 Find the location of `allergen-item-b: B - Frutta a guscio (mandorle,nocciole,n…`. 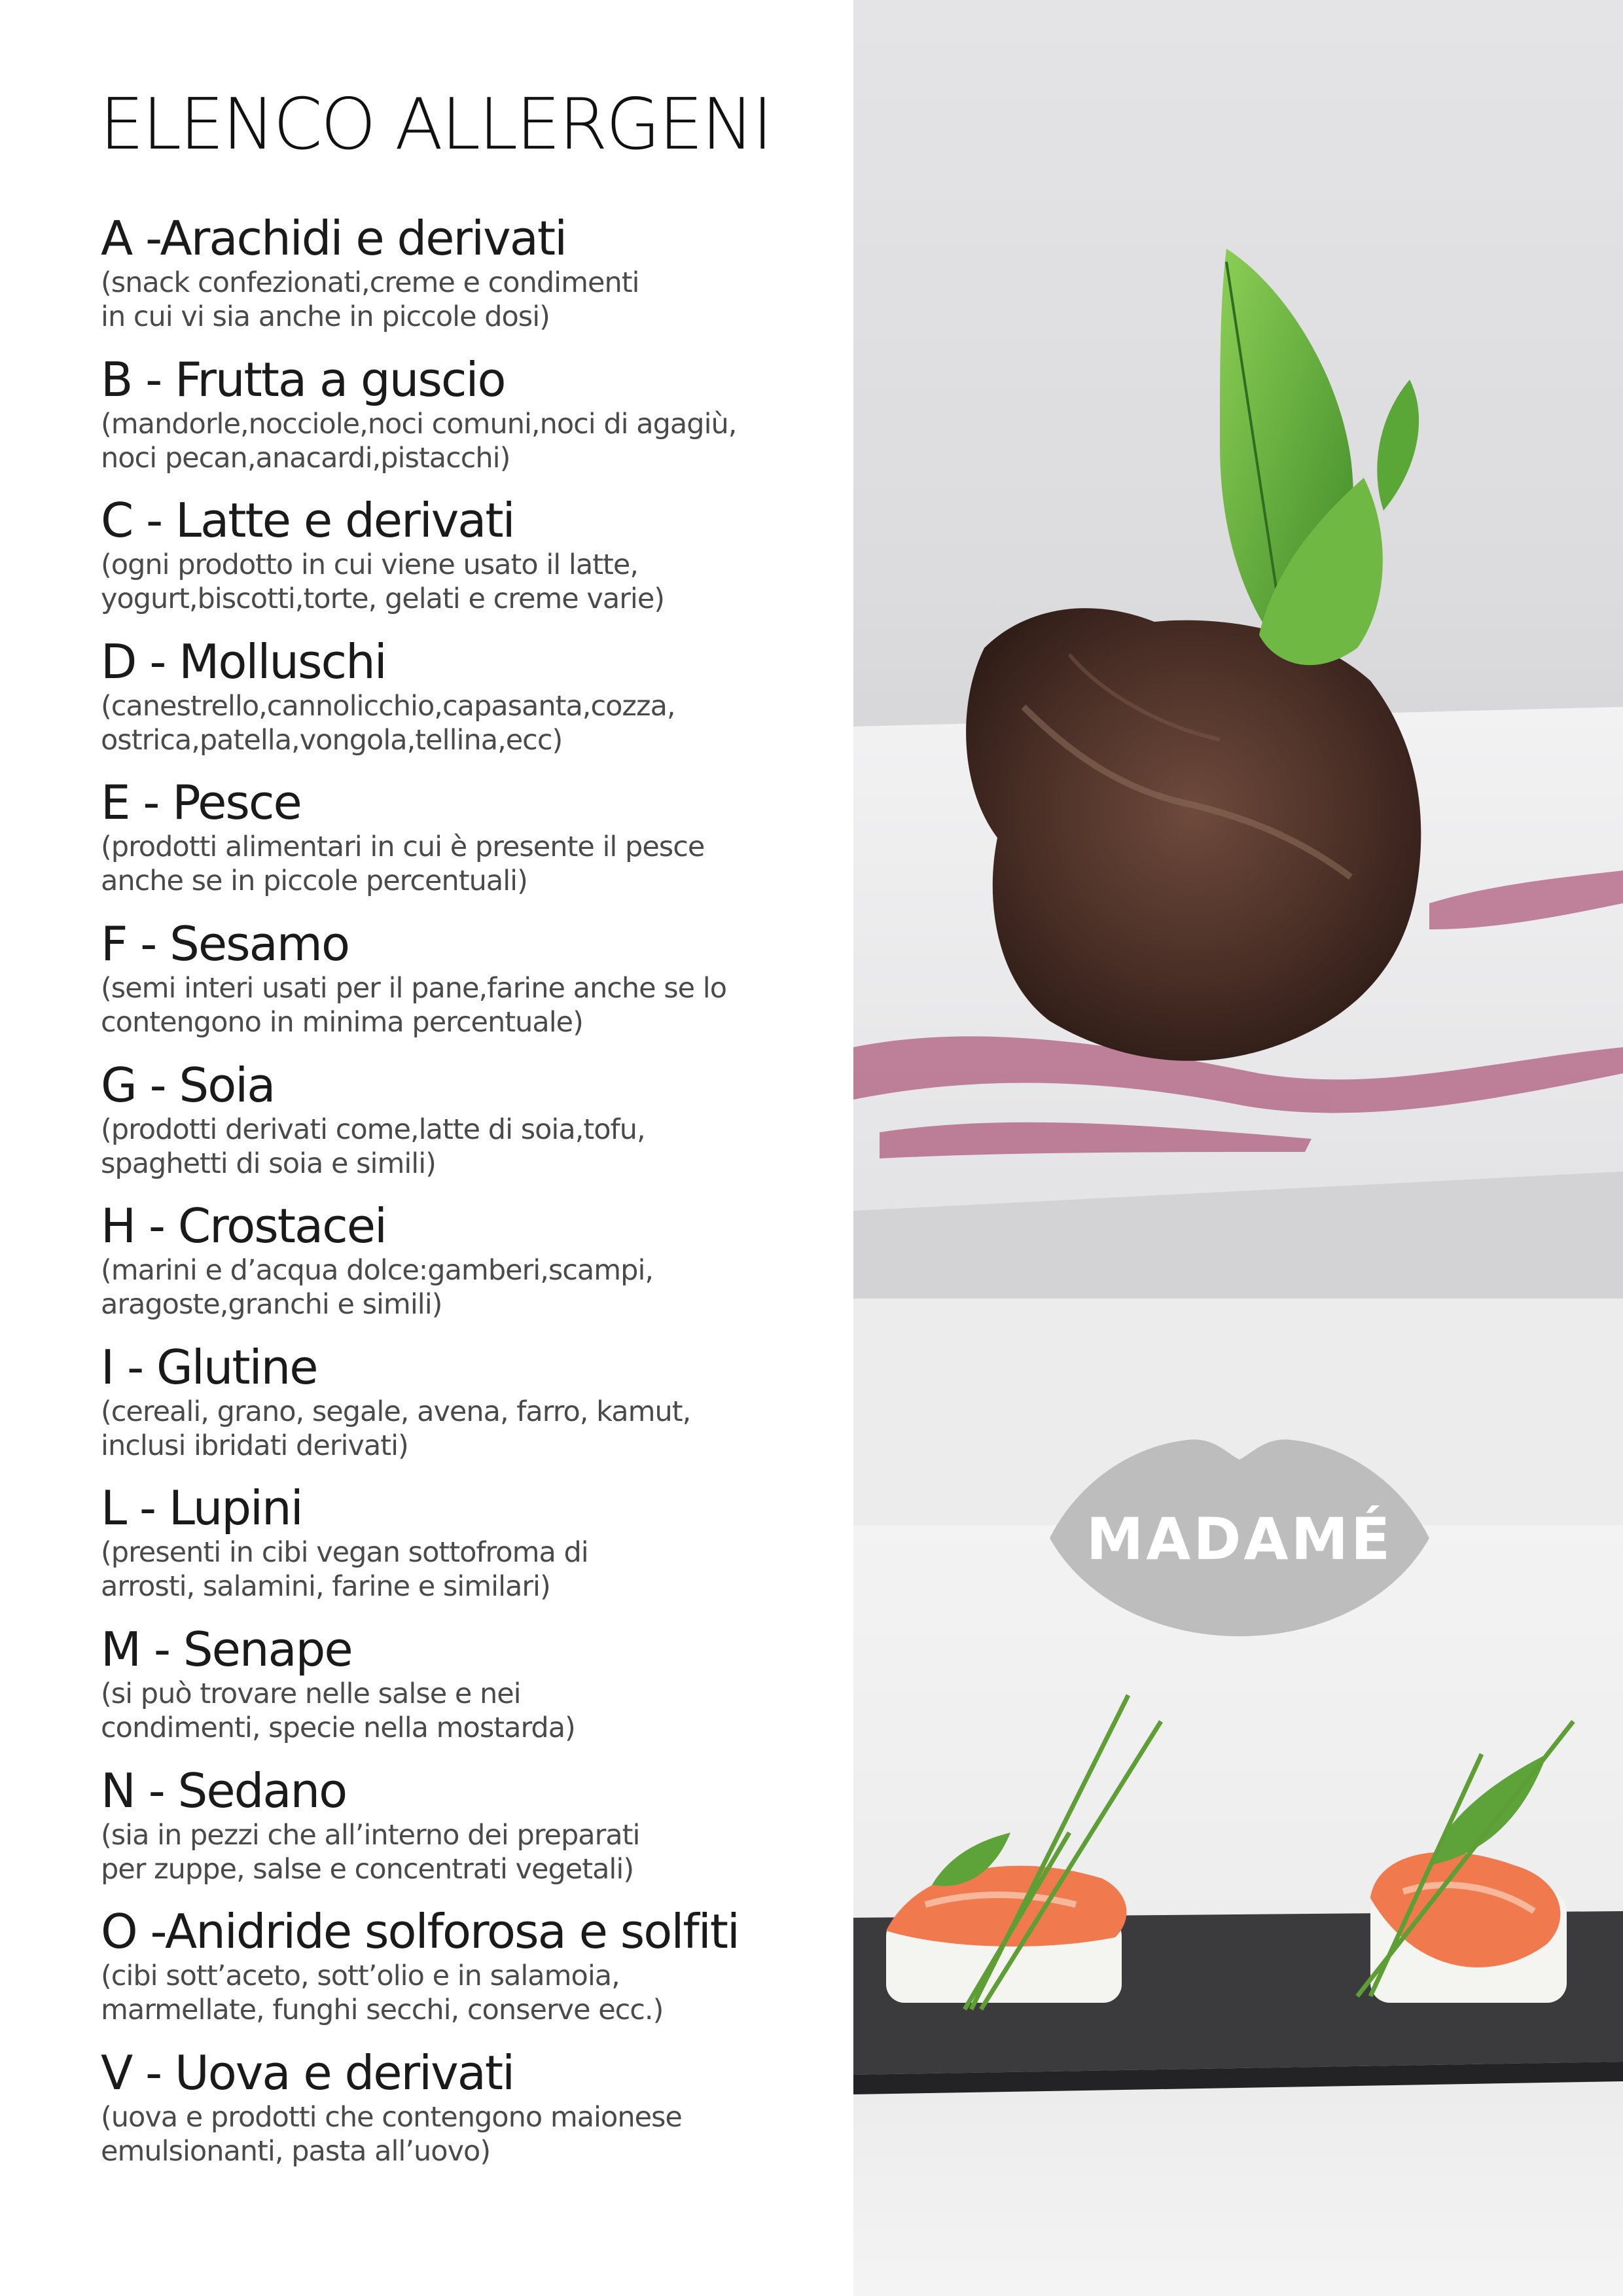

allergen-item-b: B - Frutta a guscio (mandorle,nocciole,n… is located at coordinates (470, 422).